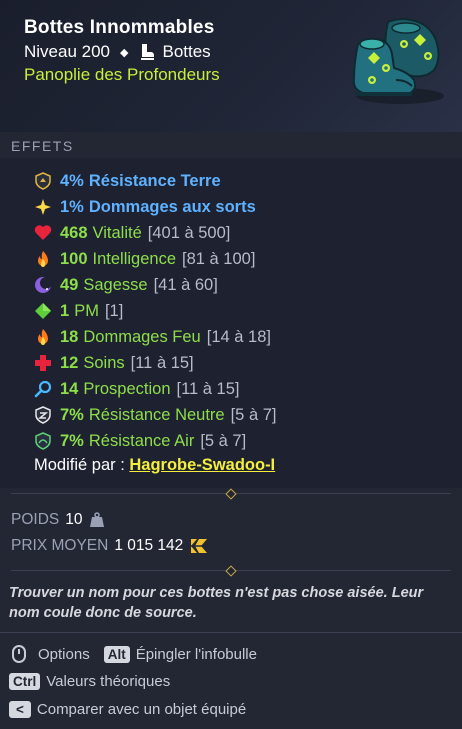  Describe the element at coordinates (43, 181) in the screenshot. I see `earth-resistance-icon` at that location.